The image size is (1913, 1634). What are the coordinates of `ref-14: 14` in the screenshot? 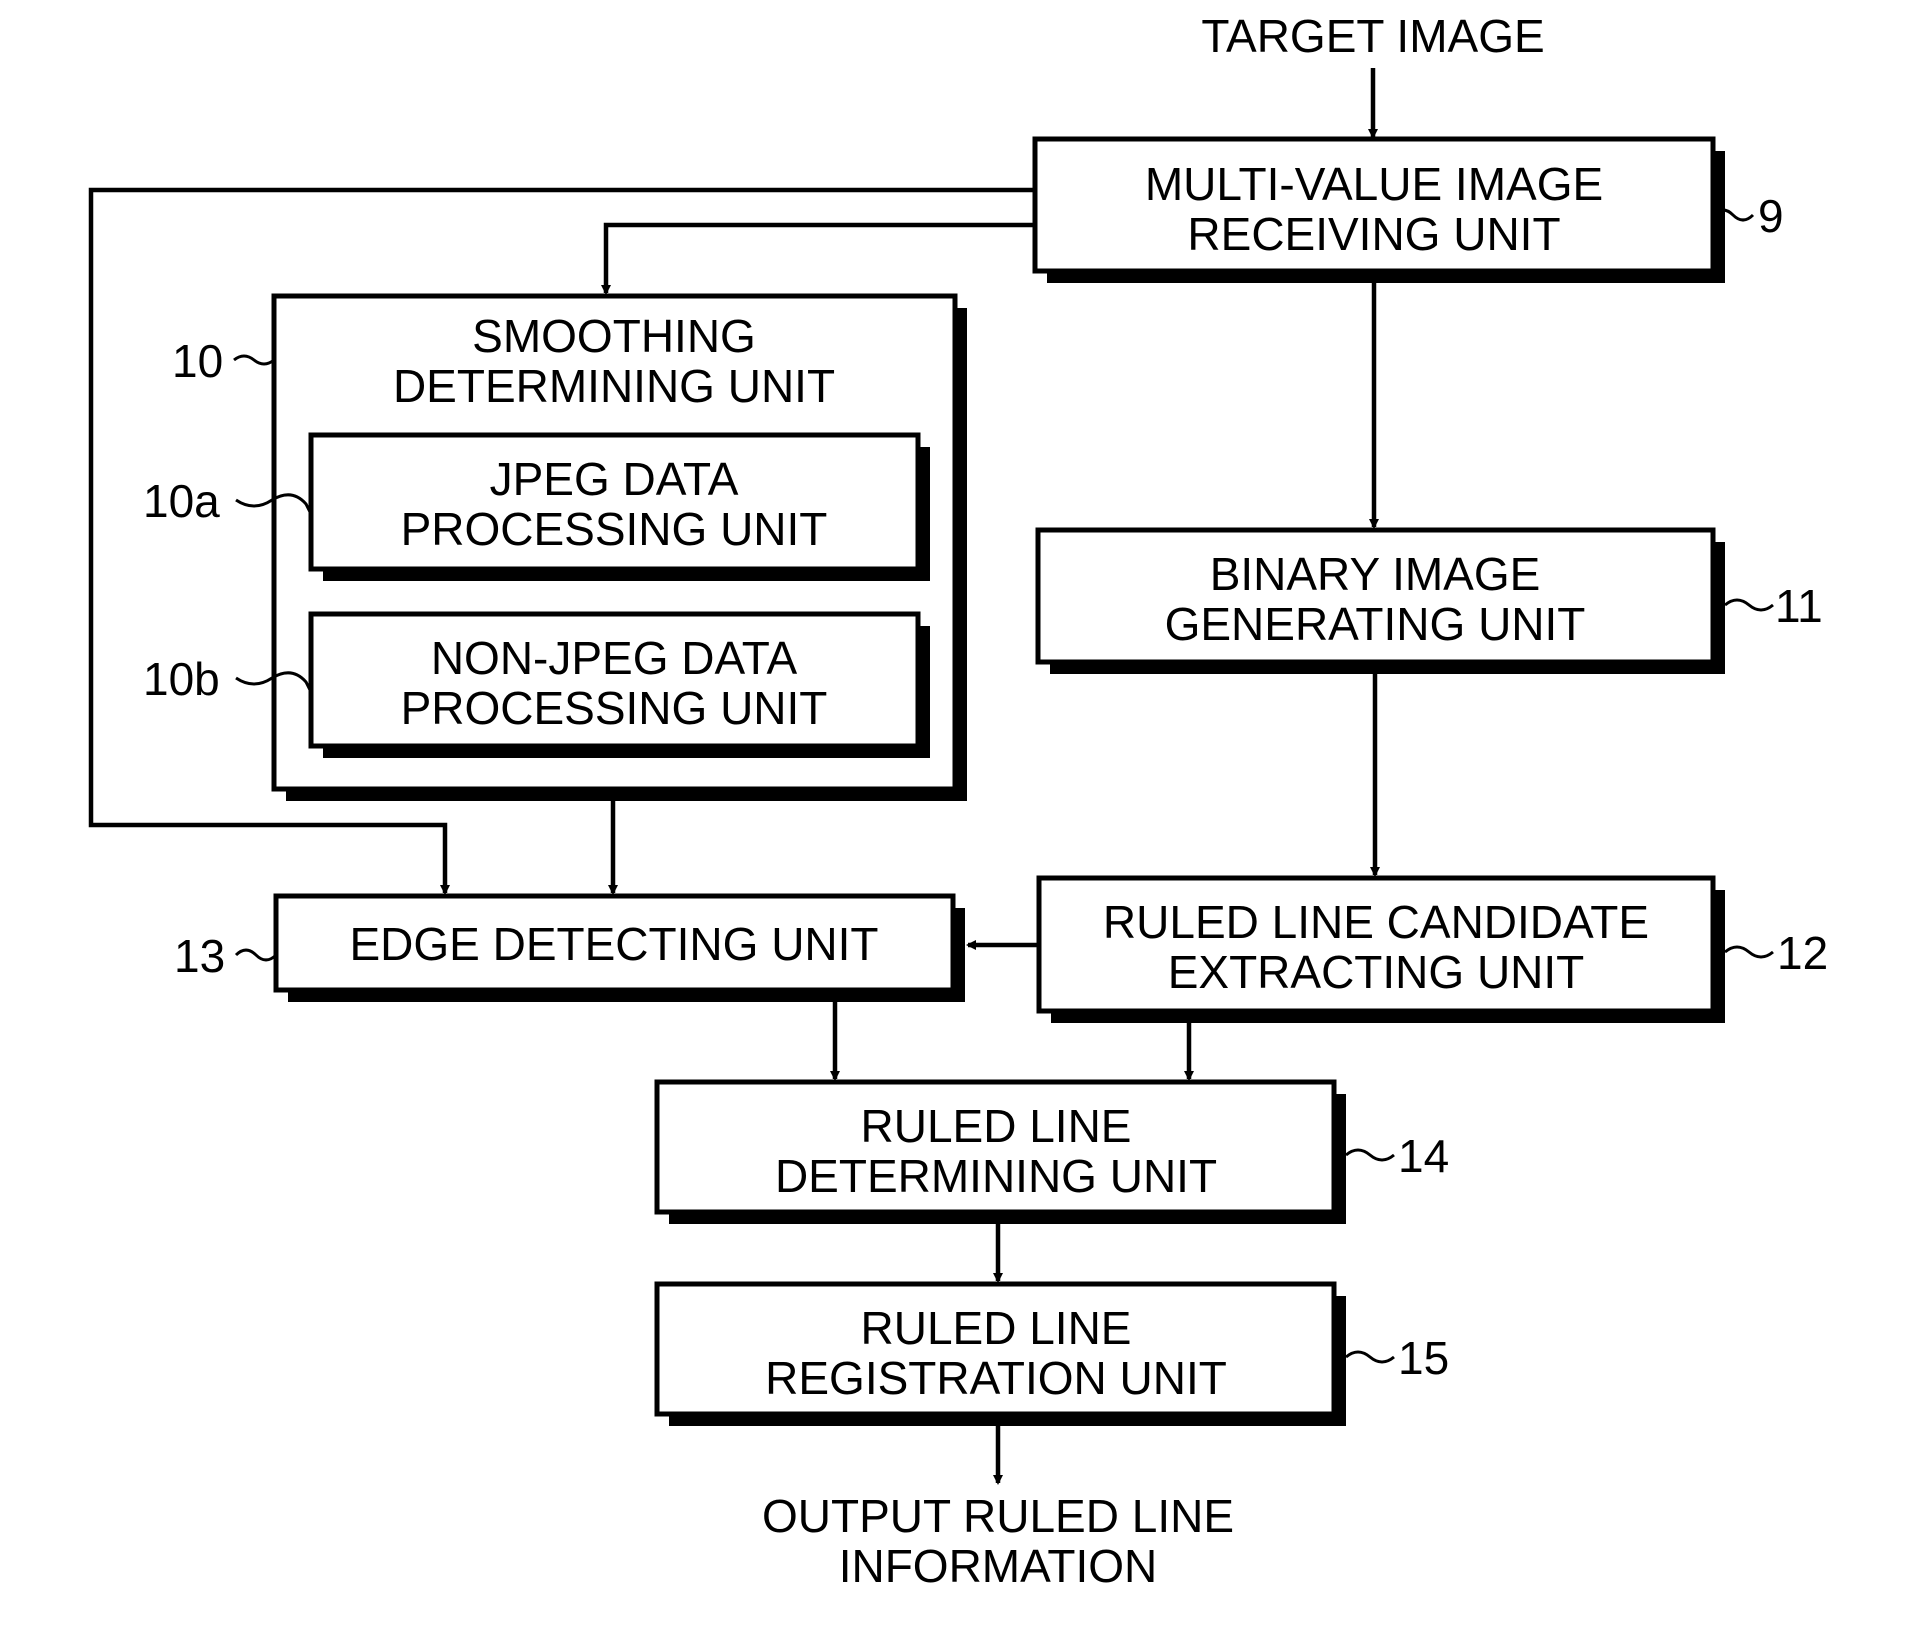 It's located at (1423, 1156).